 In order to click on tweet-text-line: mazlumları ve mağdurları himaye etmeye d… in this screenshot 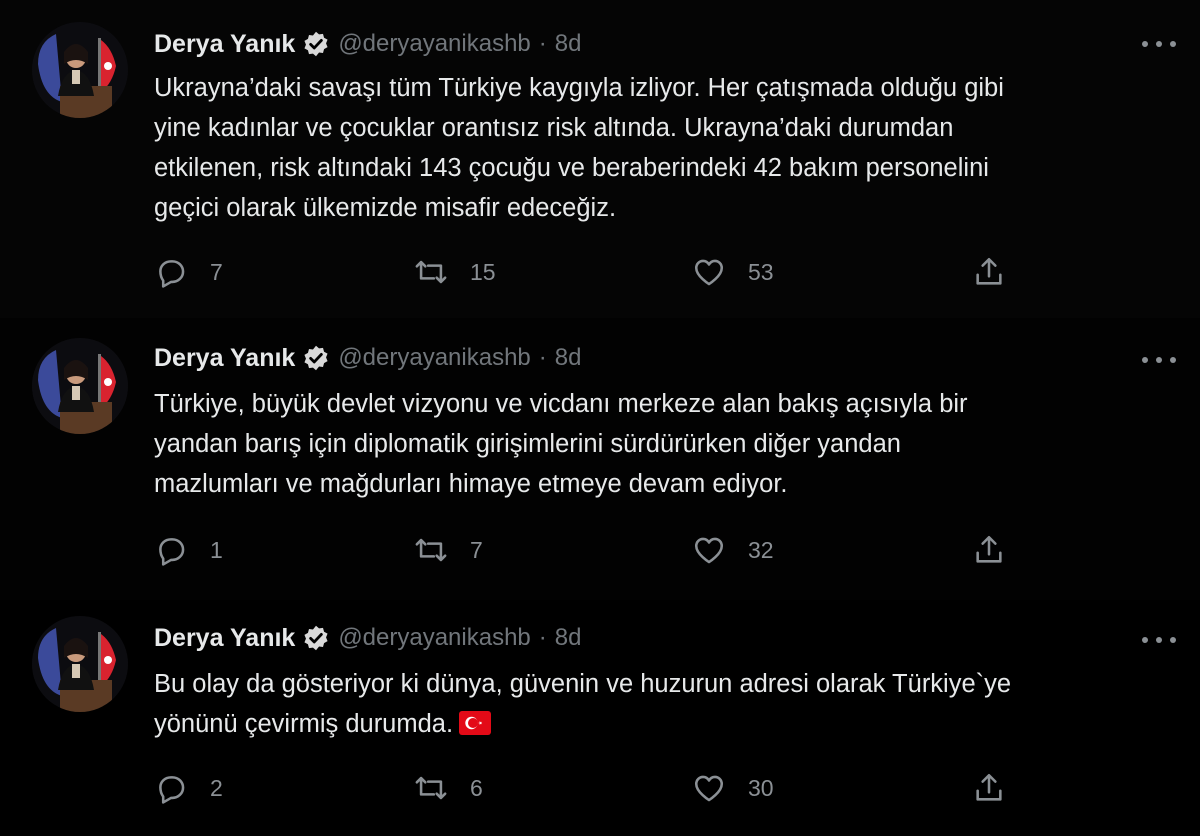, I will do `click(471, 484)`.